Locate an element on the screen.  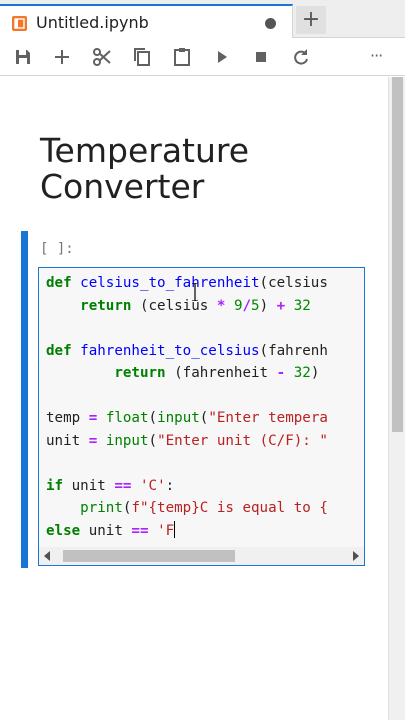
caret is located at coordinates (175, 529).